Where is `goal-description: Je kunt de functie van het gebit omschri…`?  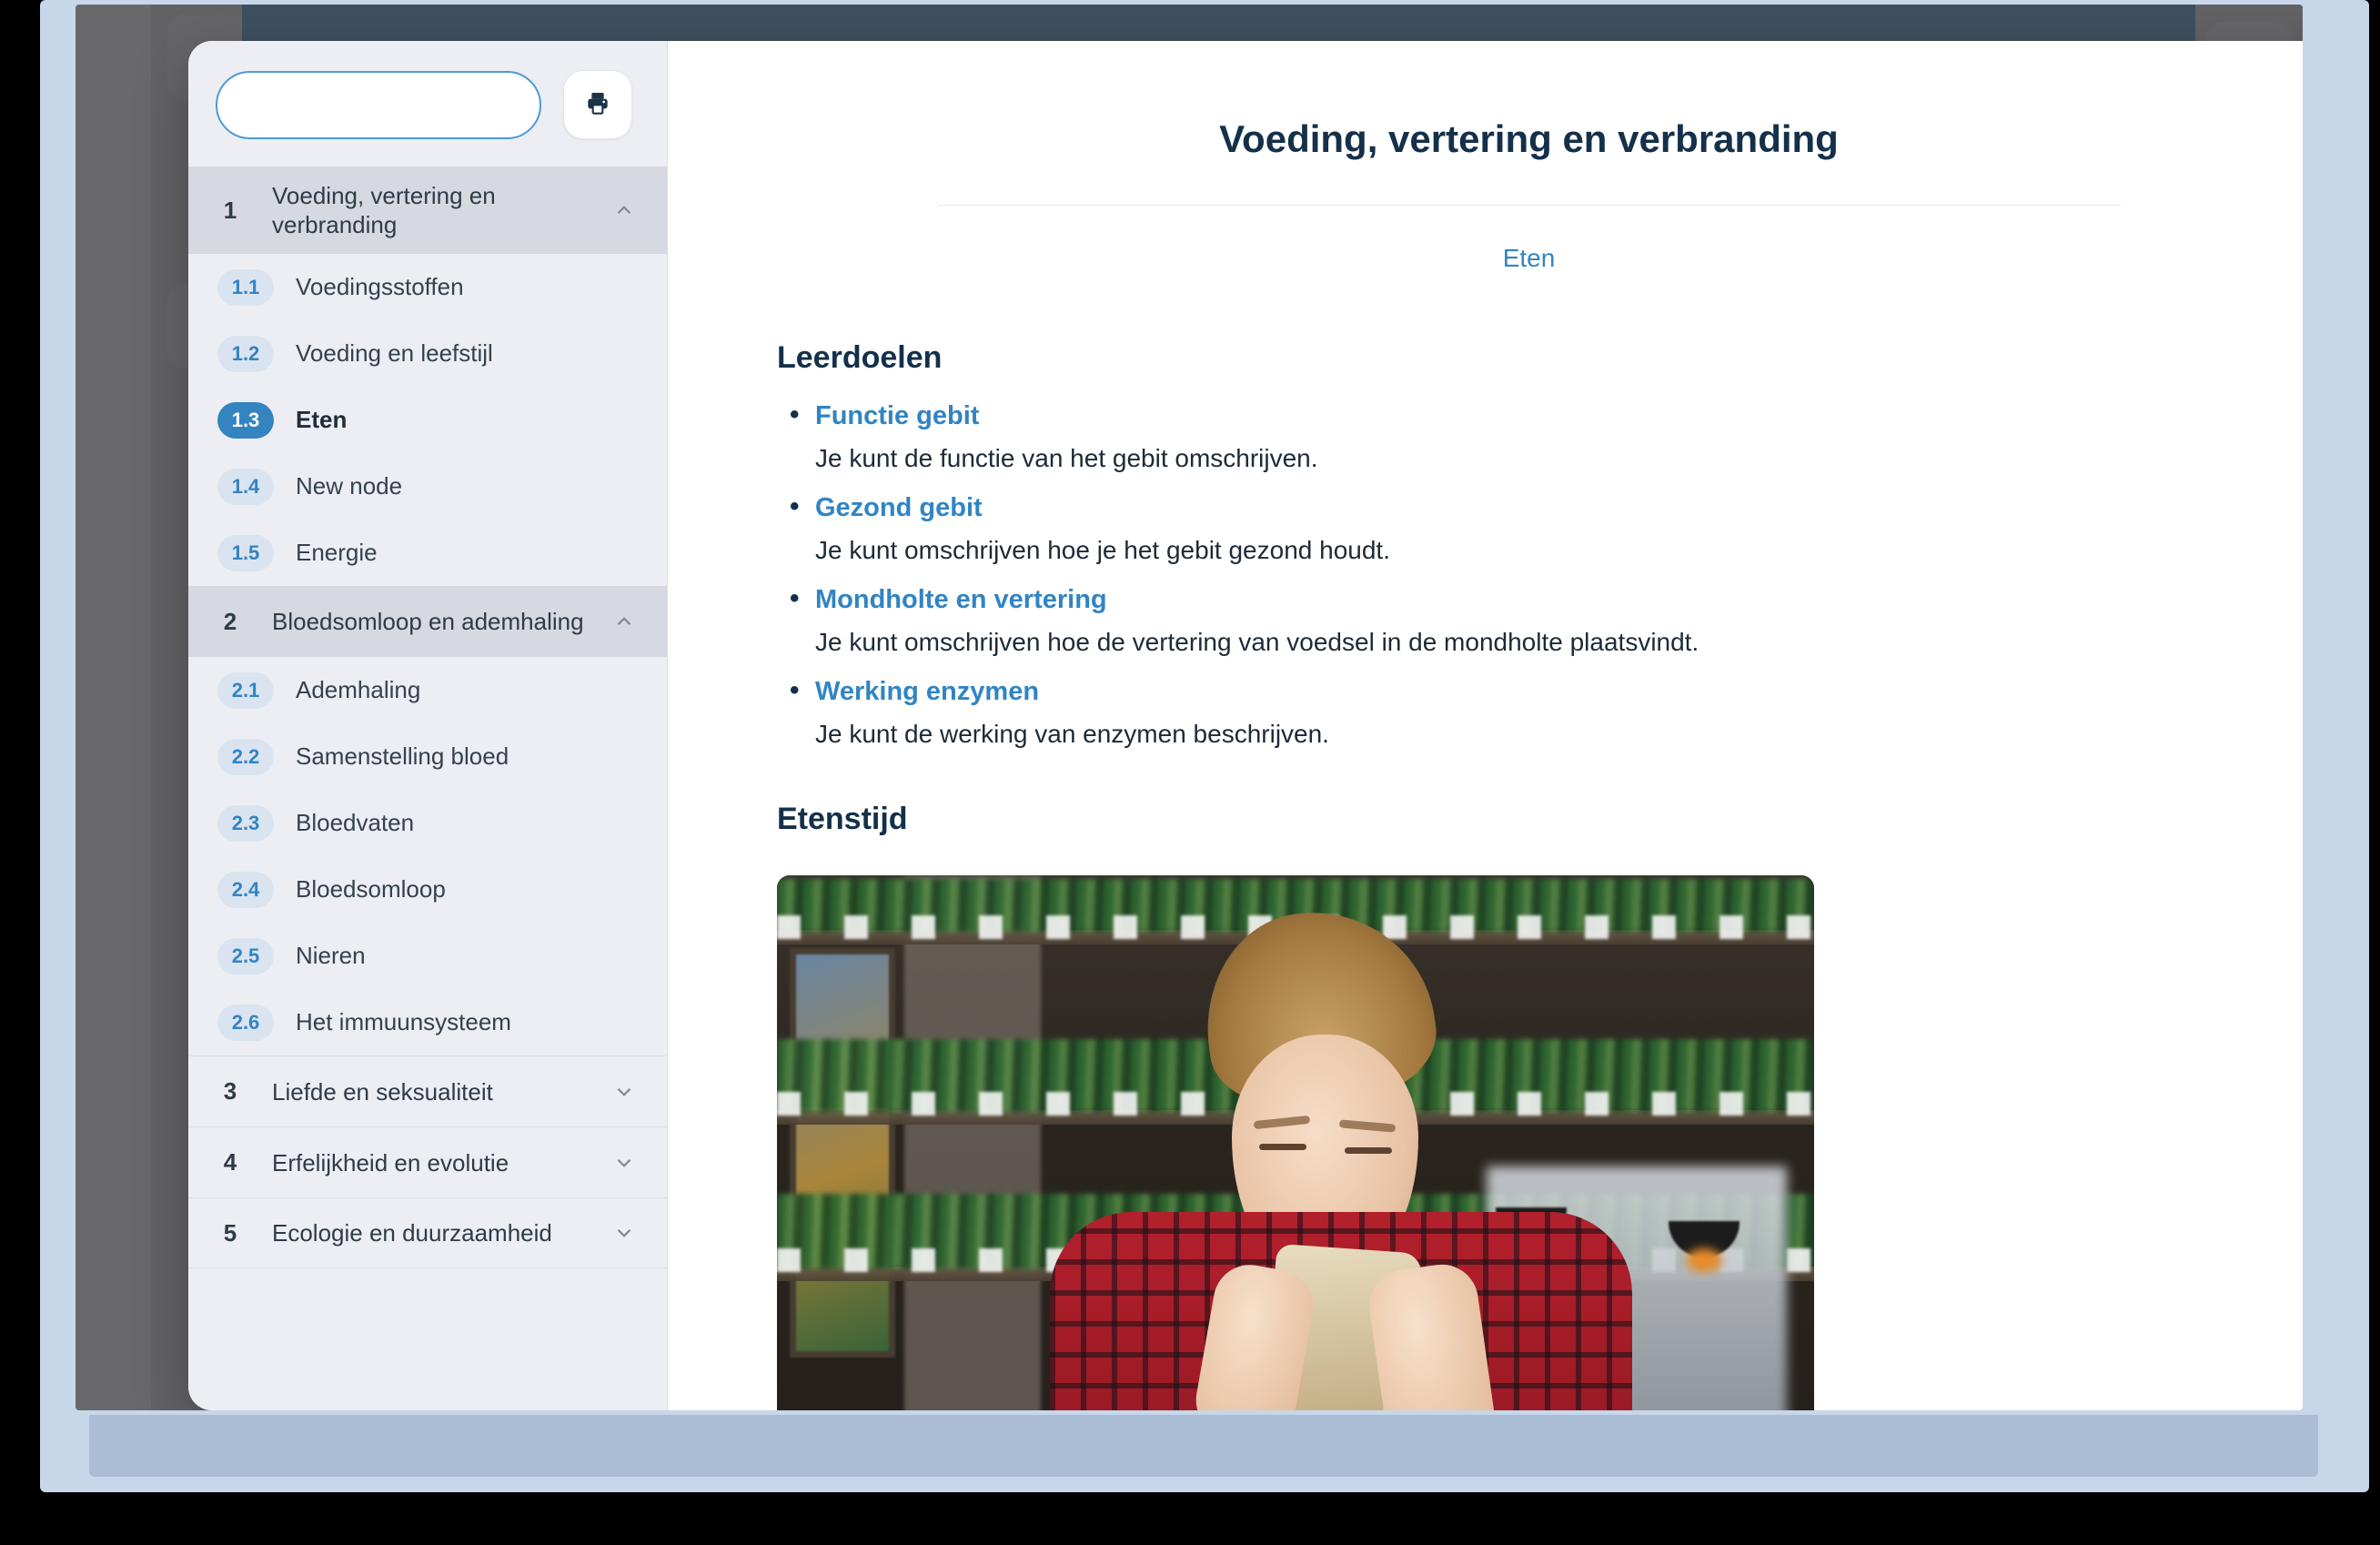
goal-description: Je kunt de functie van het gebit omschri… is located at coordinates (1066, 458).